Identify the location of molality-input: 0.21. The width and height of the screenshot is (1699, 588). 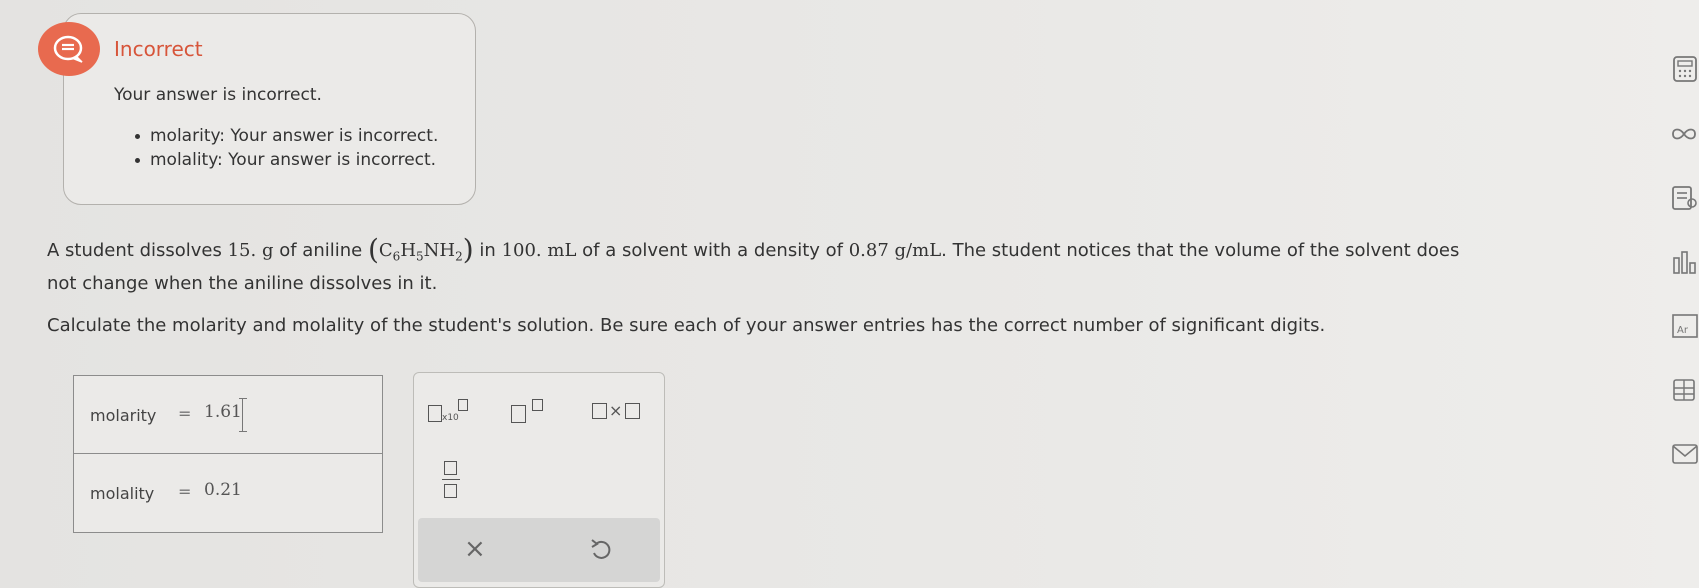
(223, 490).